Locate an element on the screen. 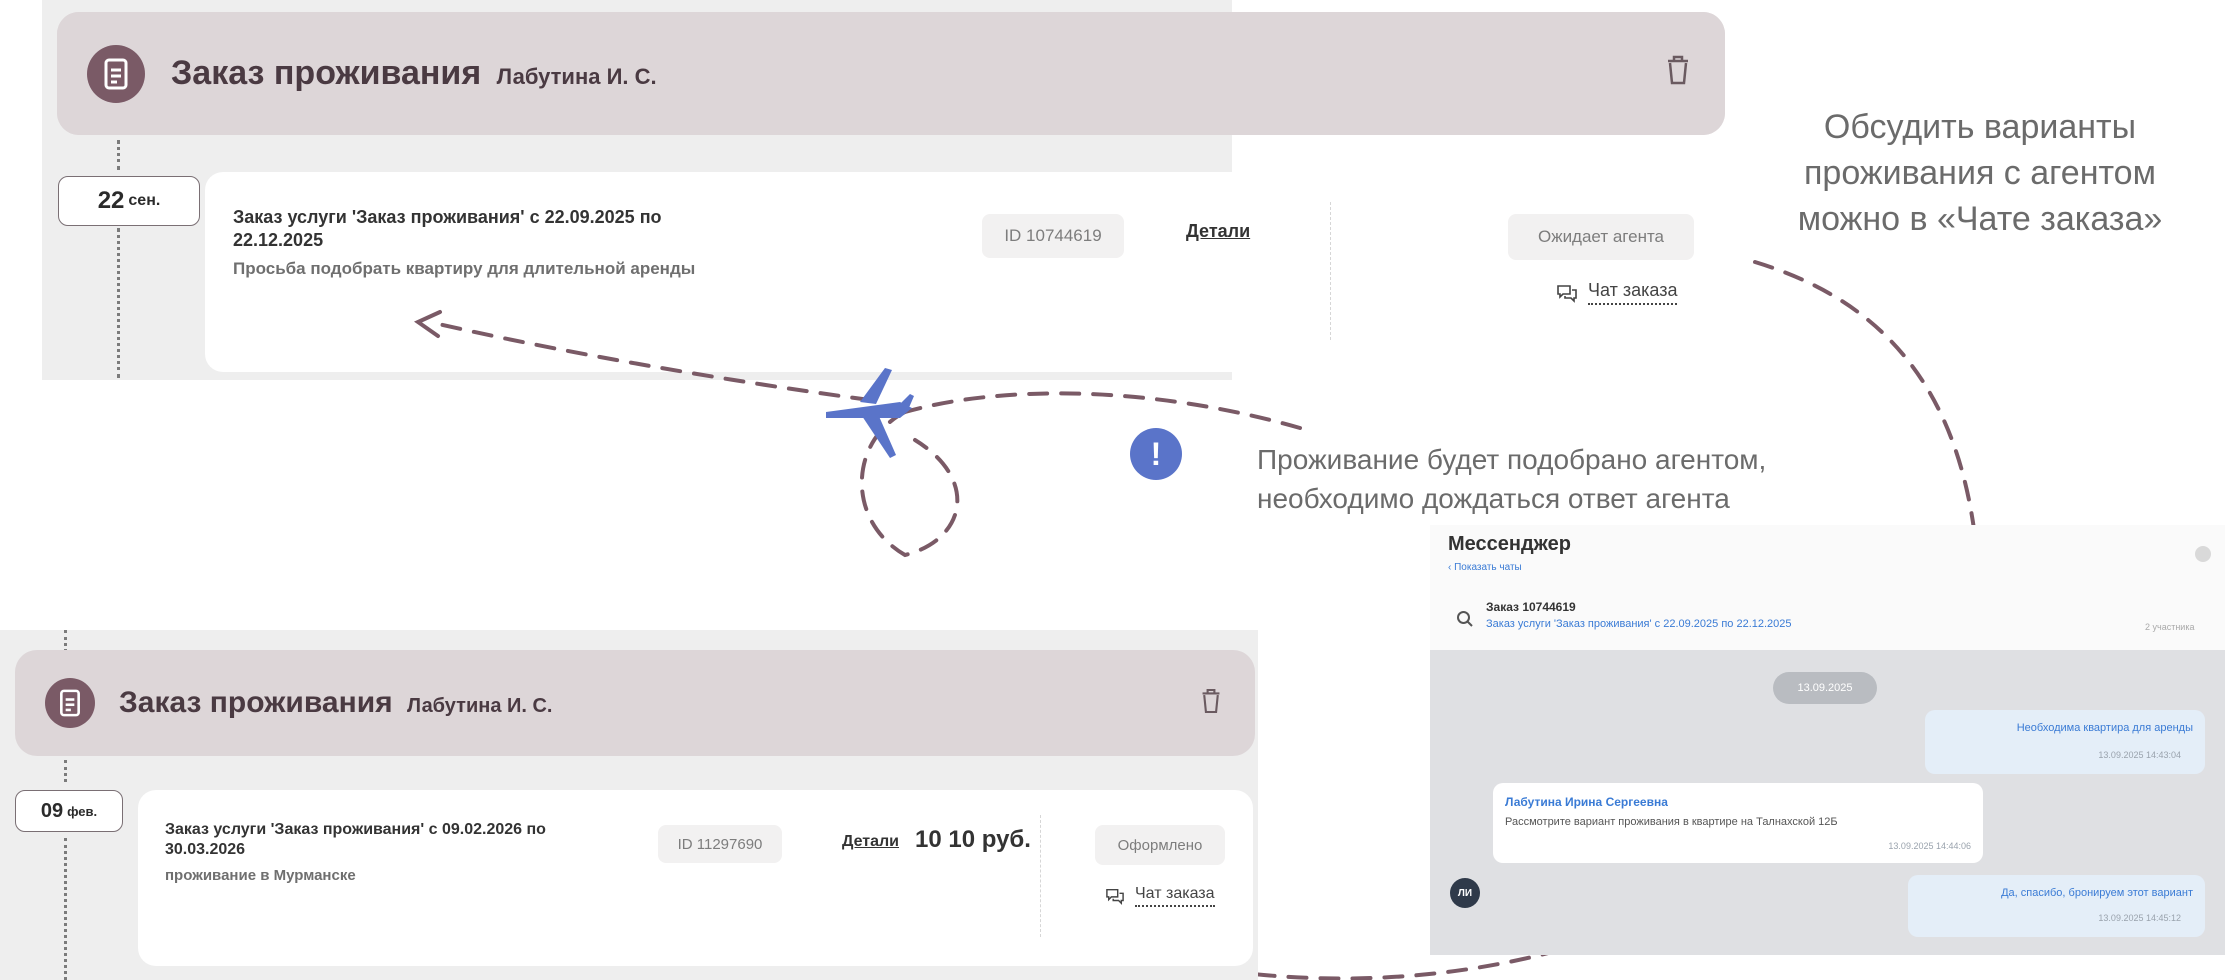 This screenshot has width=2225, height=980. search-icon is located at coordinates (1465, 621).